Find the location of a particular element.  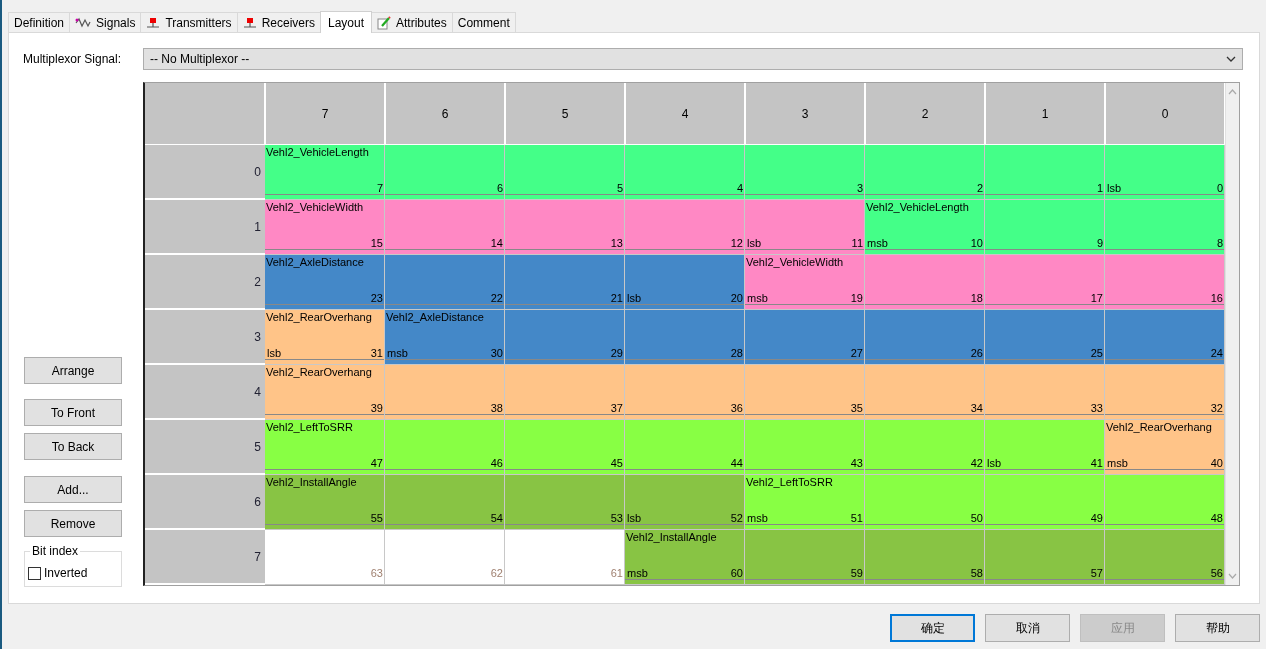

tab: Signals is located at coordinates (105, 22).